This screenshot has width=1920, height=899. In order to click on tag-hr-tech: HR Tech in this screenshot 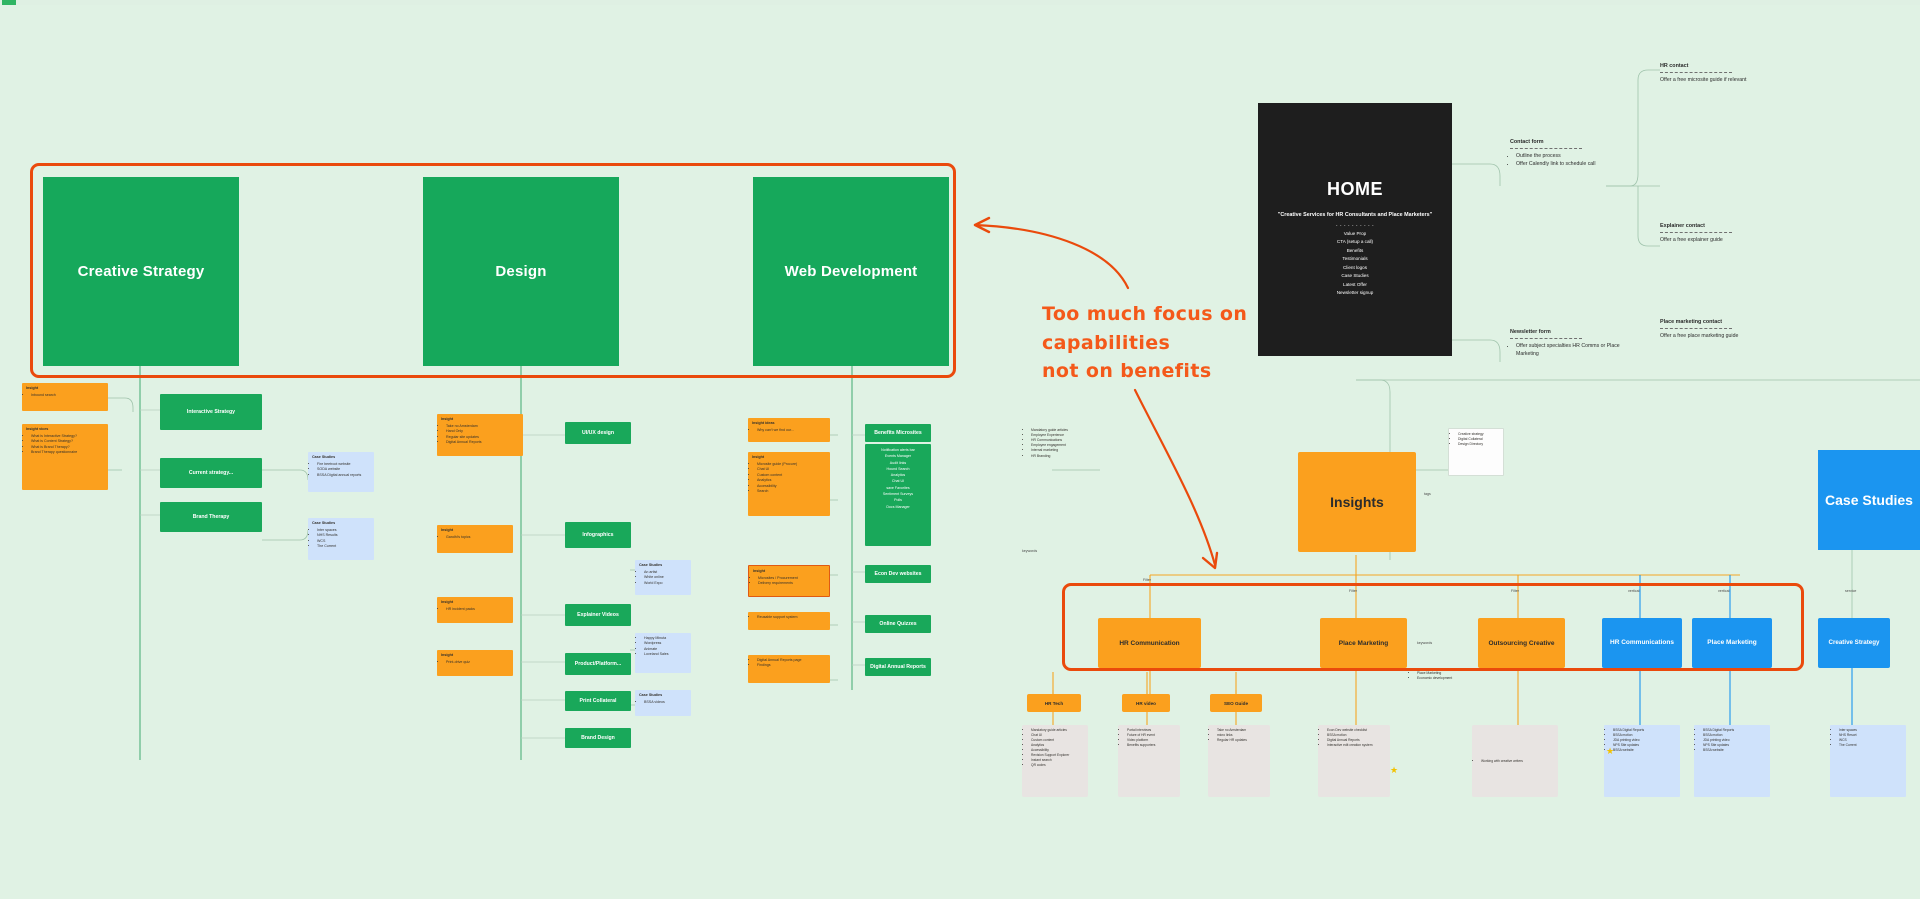, I will do `click(1054, 703)`.